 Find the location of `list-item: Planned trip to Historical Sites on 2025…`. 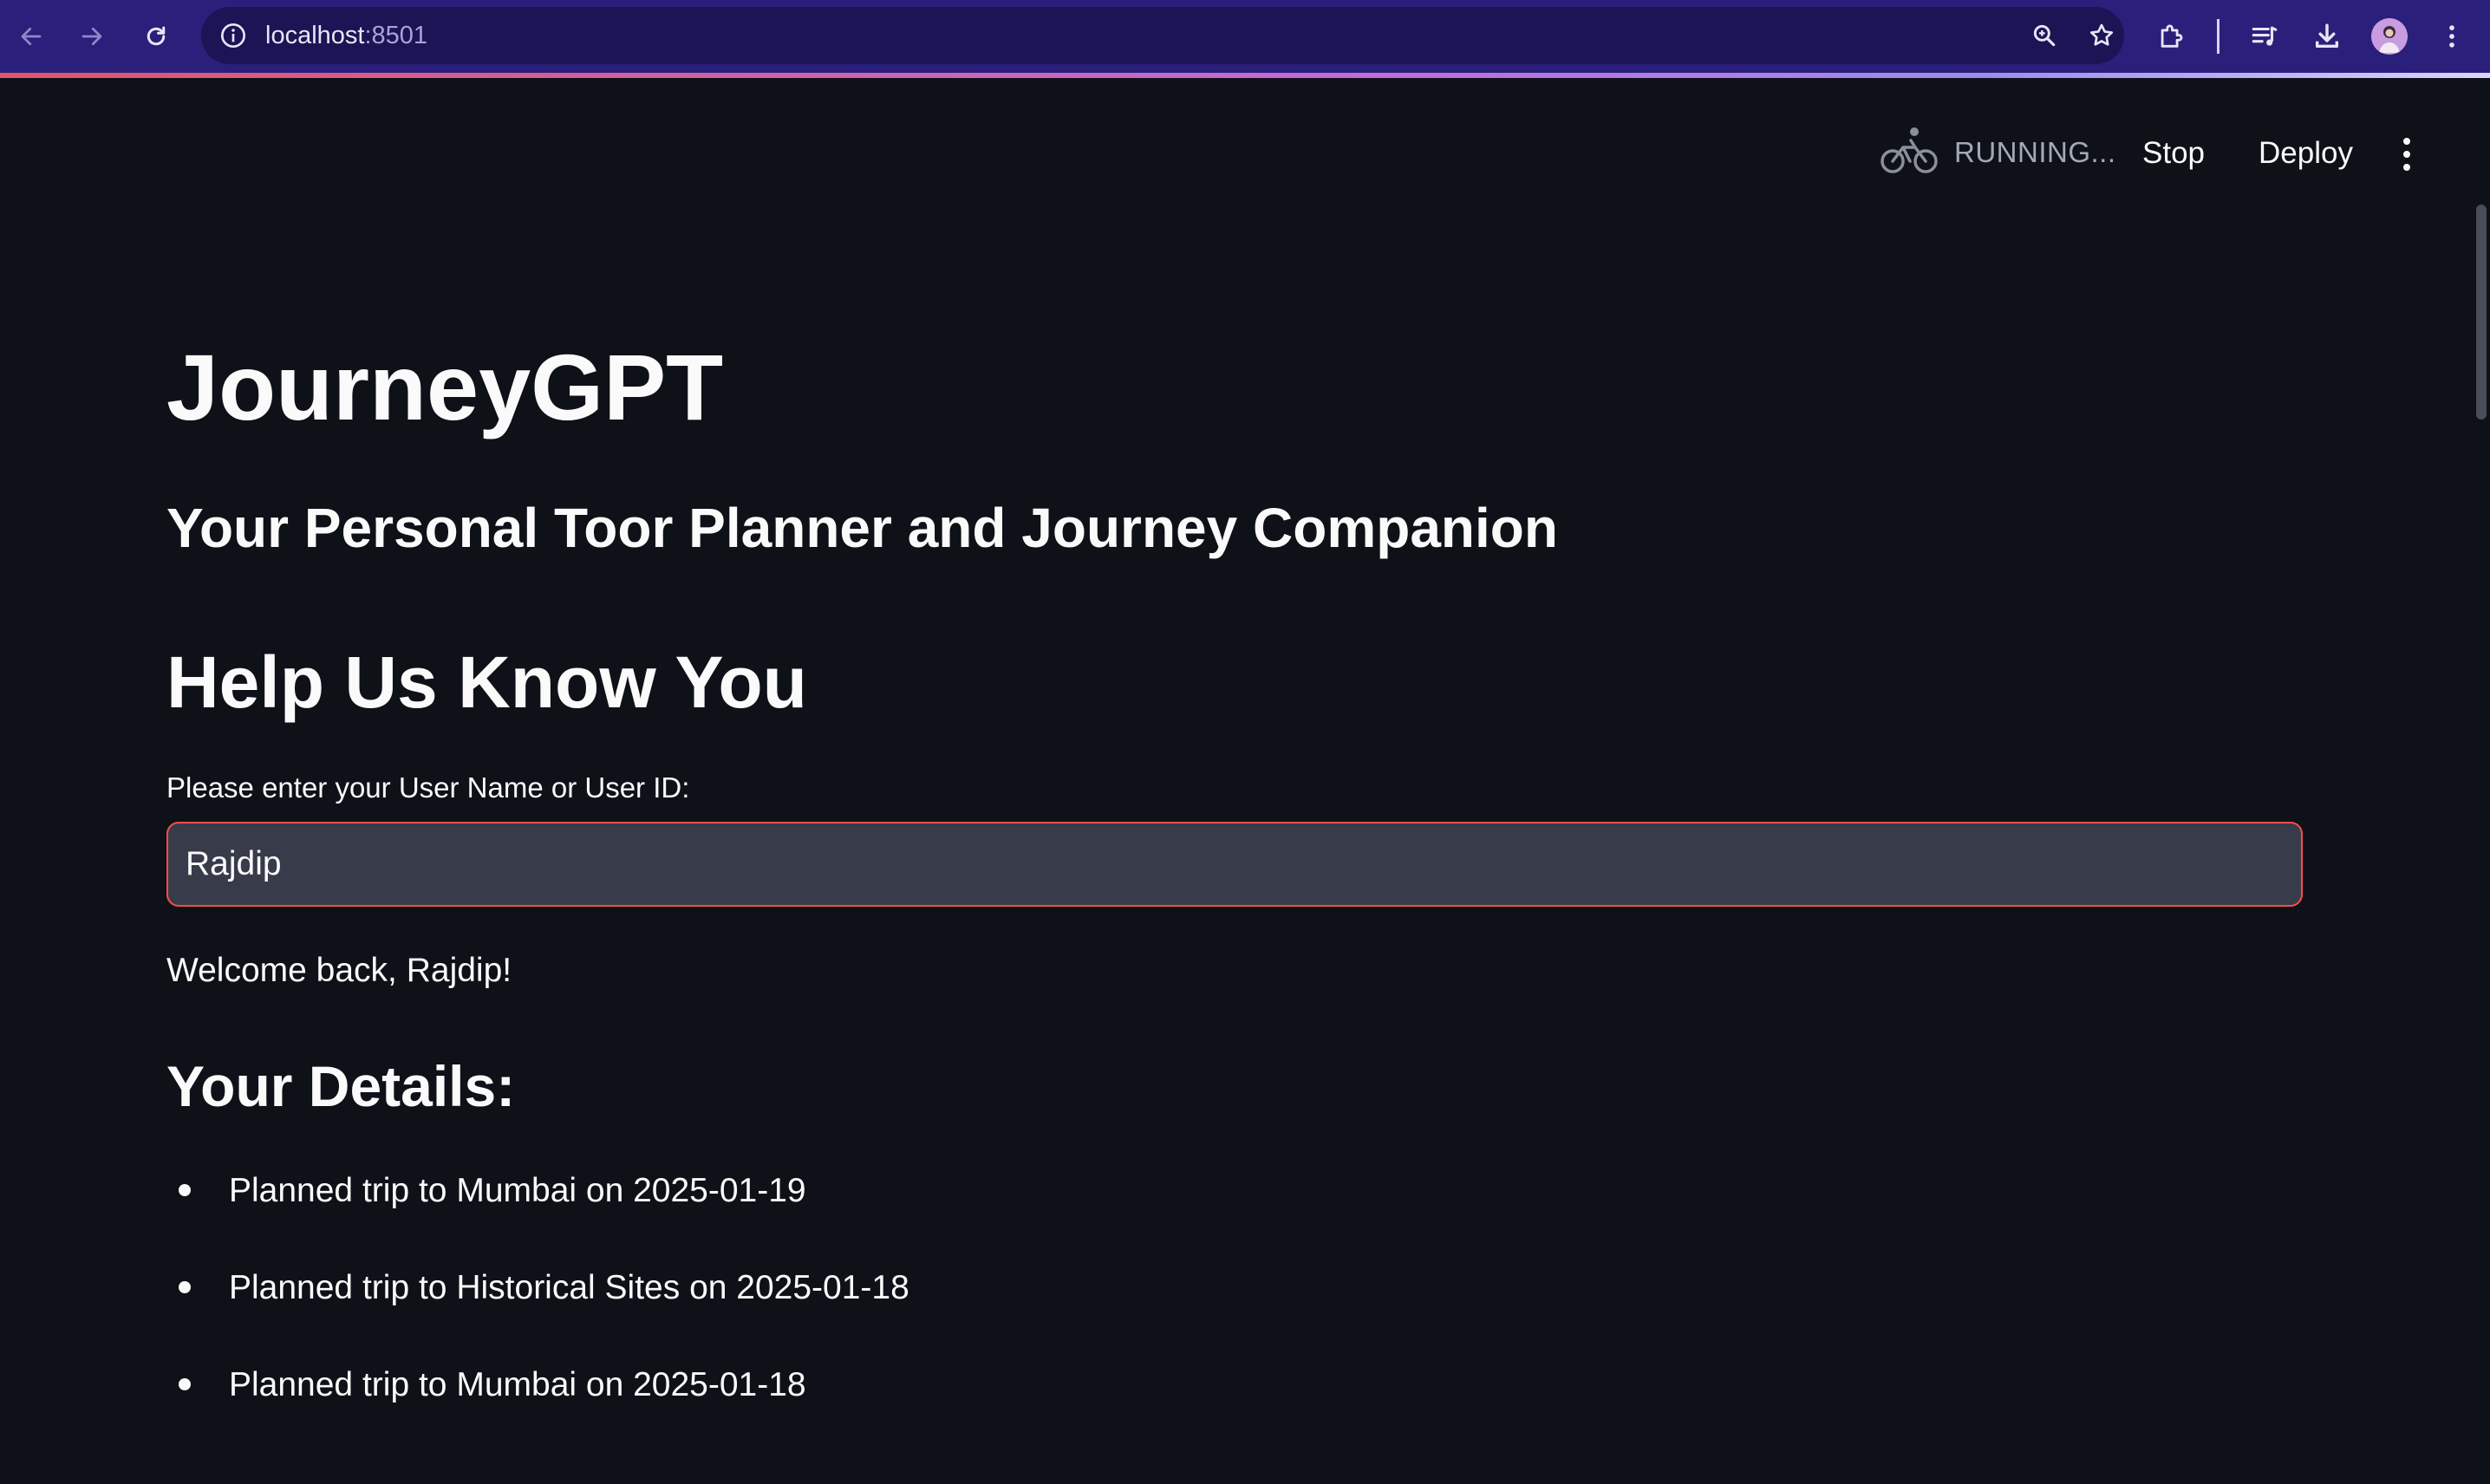

list-item: Planned trip to Historical Sites on 2025… is located at coordinates (537, 1310).